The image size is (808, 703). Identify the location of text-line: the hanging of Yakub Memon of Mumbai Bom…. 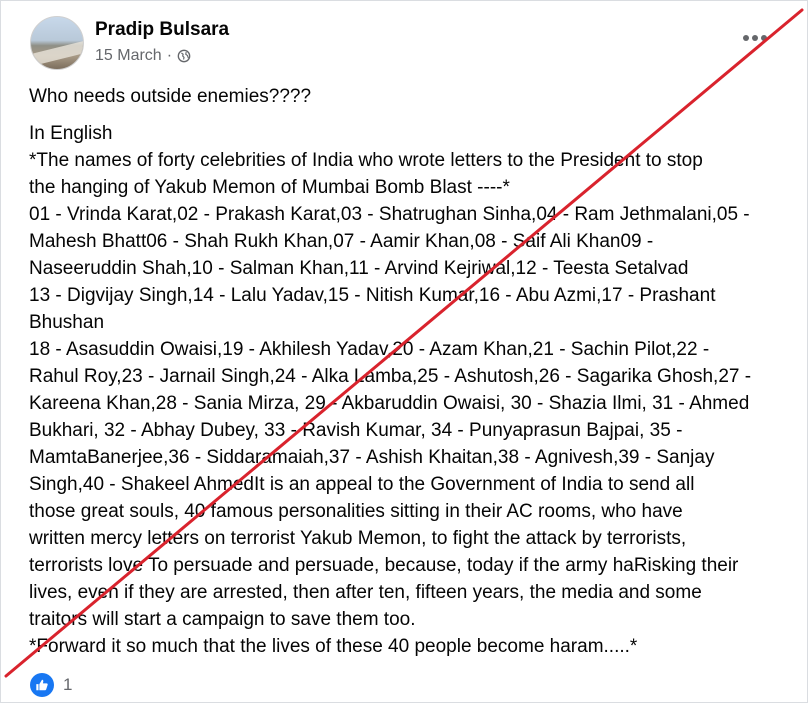
(269, 187).